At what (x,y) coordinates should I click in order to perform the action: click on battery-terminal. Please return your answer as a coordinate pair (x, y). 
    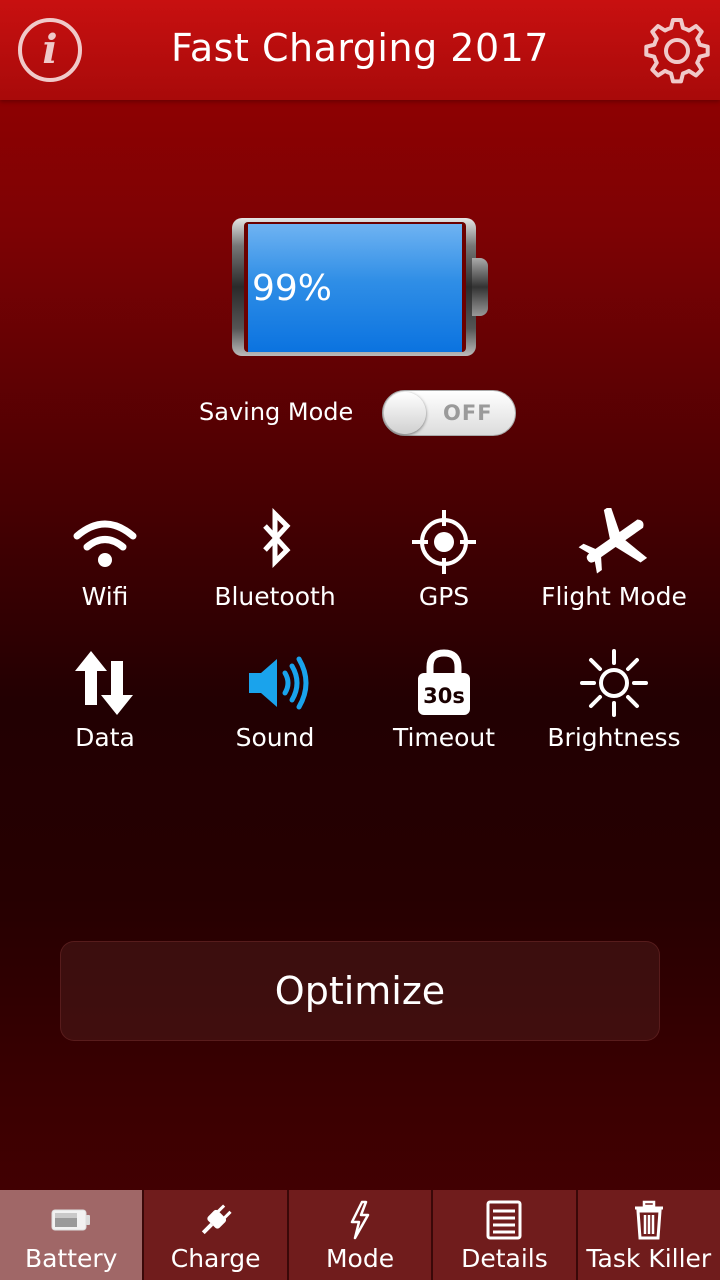
    Looking at the image, I should click on (480, 287).